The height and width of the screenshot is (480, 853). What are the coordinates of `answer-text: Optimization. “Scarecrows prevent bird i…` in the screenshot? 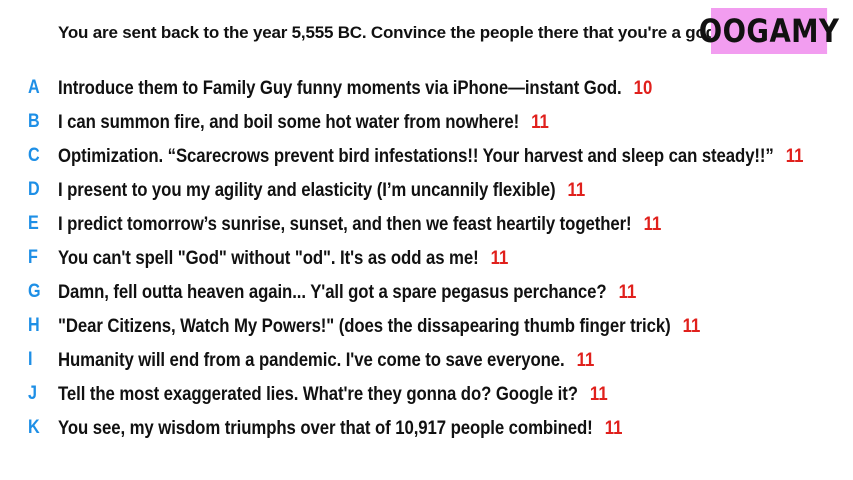 It's located at (416, 155).